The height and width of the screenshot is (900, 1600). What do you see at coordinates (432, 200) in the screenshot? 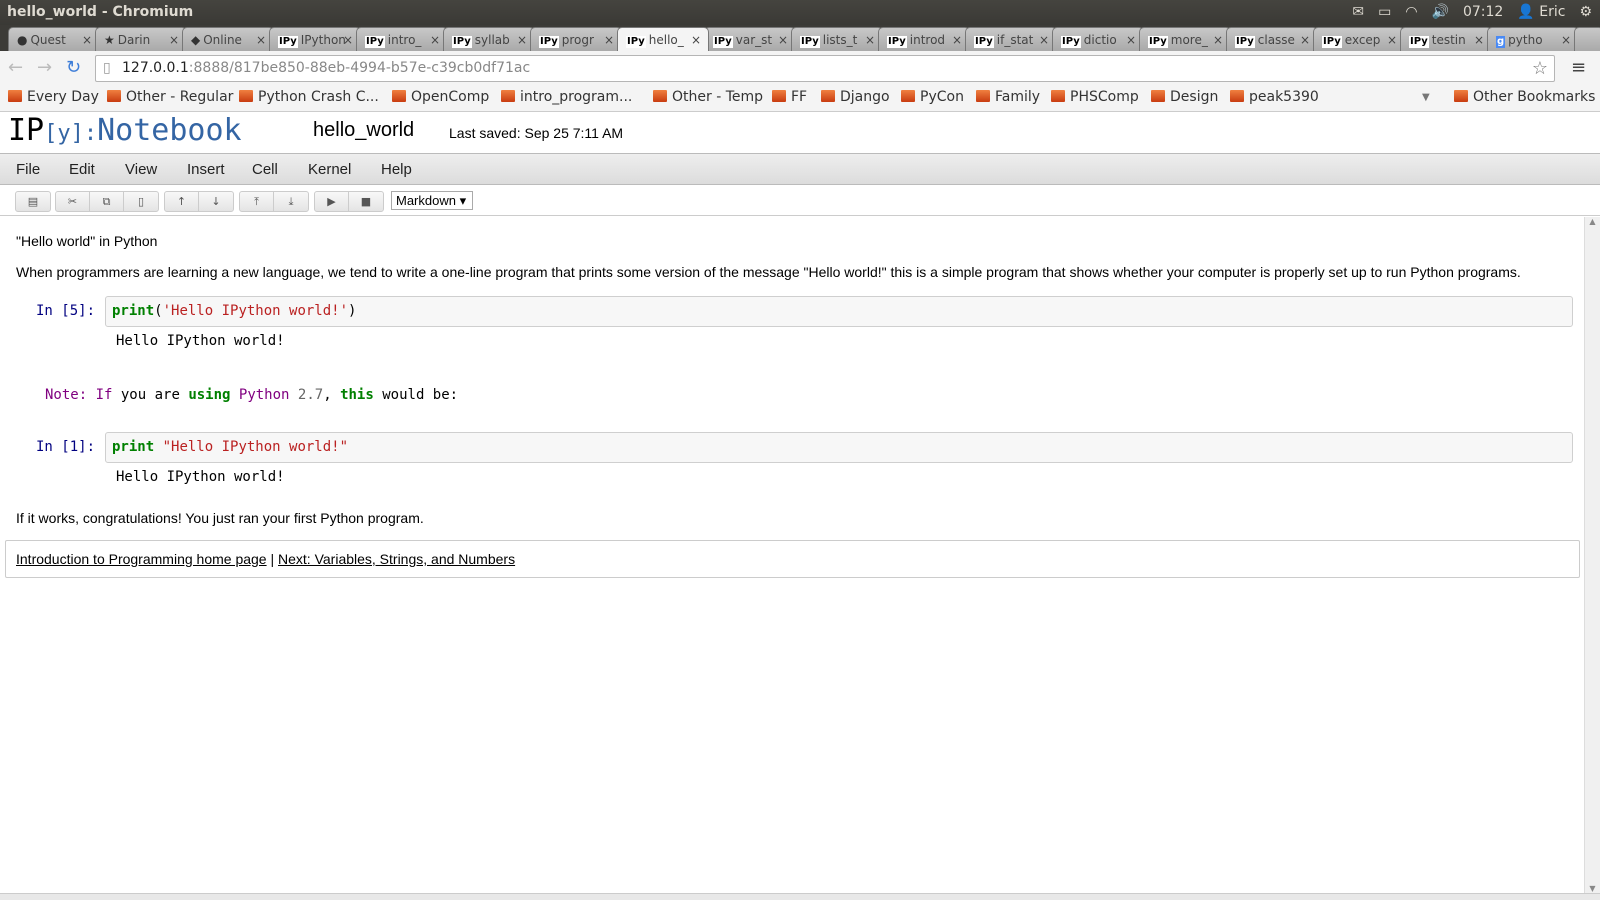
I see `cell-type-select: Markdown ▾` at bounding box center [432, 200].